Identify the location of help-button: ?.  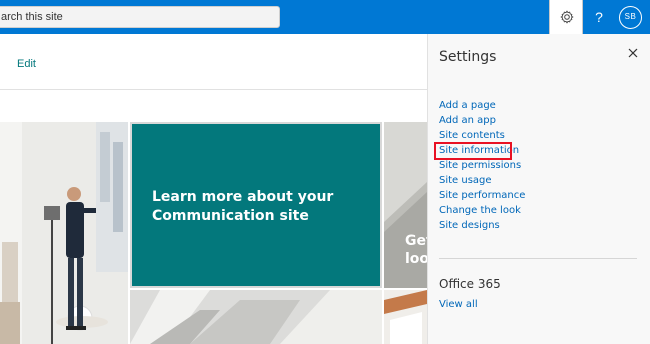
(599, 17).